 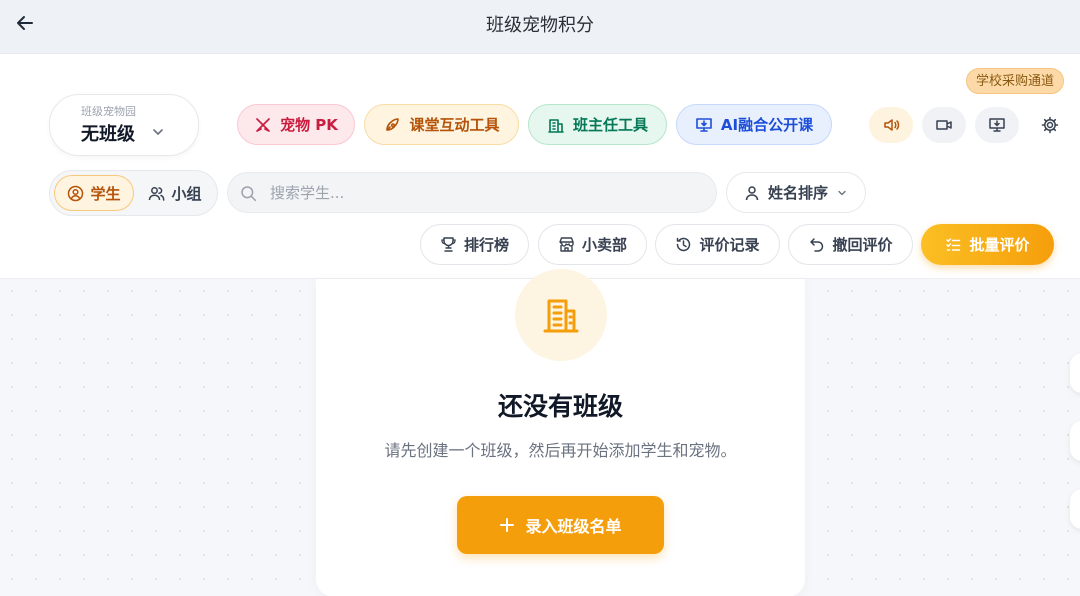 I want to click on class-selector: 班级宠物园 无班级, so click(x=124, y=125).